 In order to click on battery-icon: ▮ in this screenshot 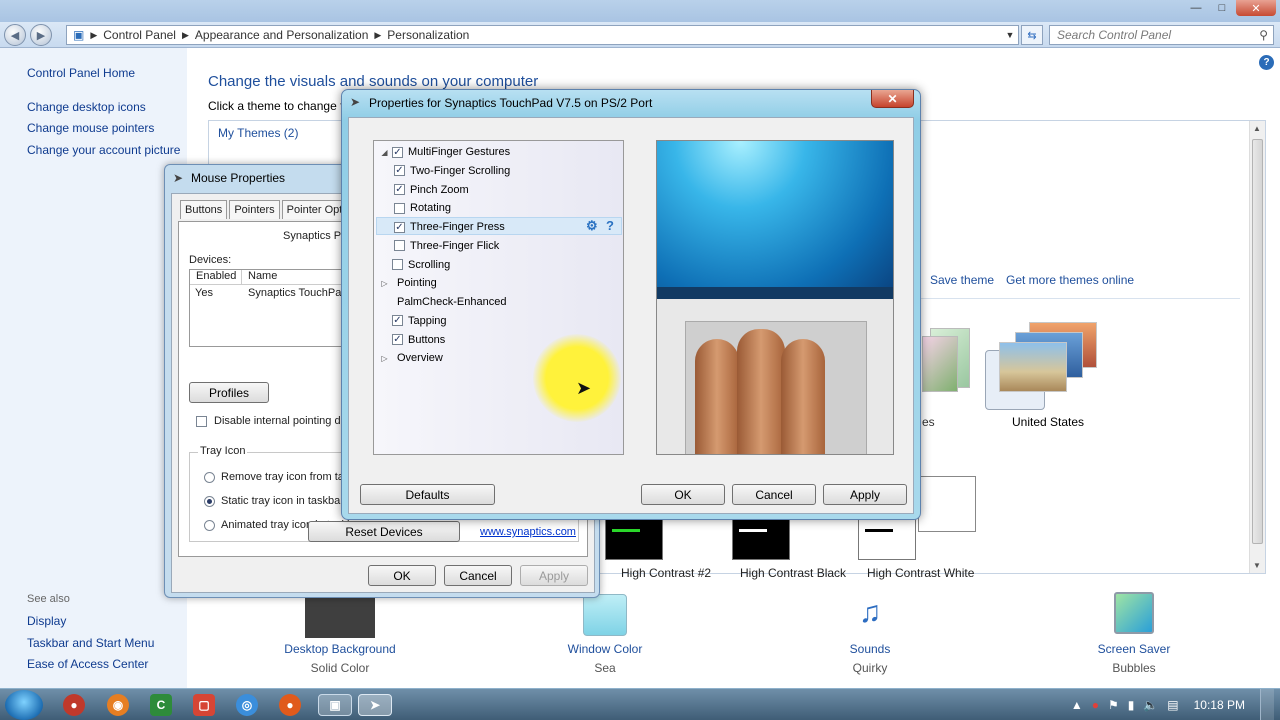, I will do `click(1131, 705)`.